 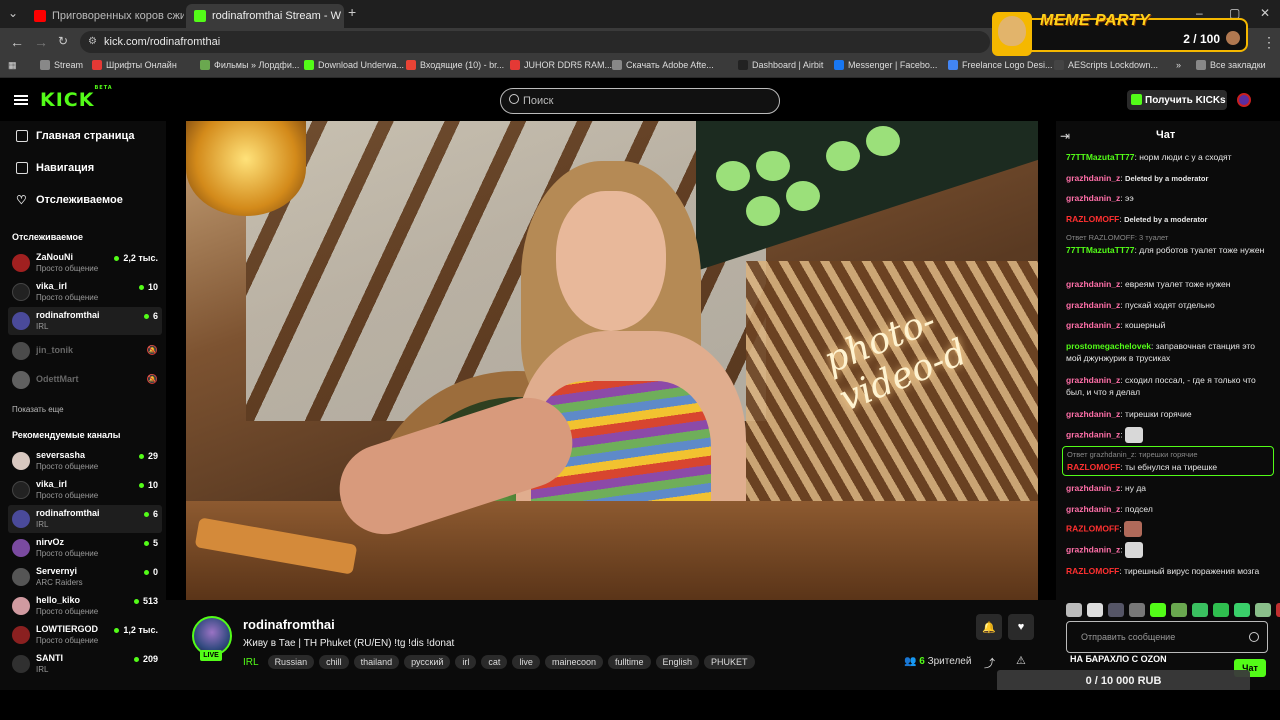 What do you see at coordinates (85, 380) in the screenshot?
I see `sidebar-channel-odettmart: OdettMart 🔕` at bounding box center [85, 380].